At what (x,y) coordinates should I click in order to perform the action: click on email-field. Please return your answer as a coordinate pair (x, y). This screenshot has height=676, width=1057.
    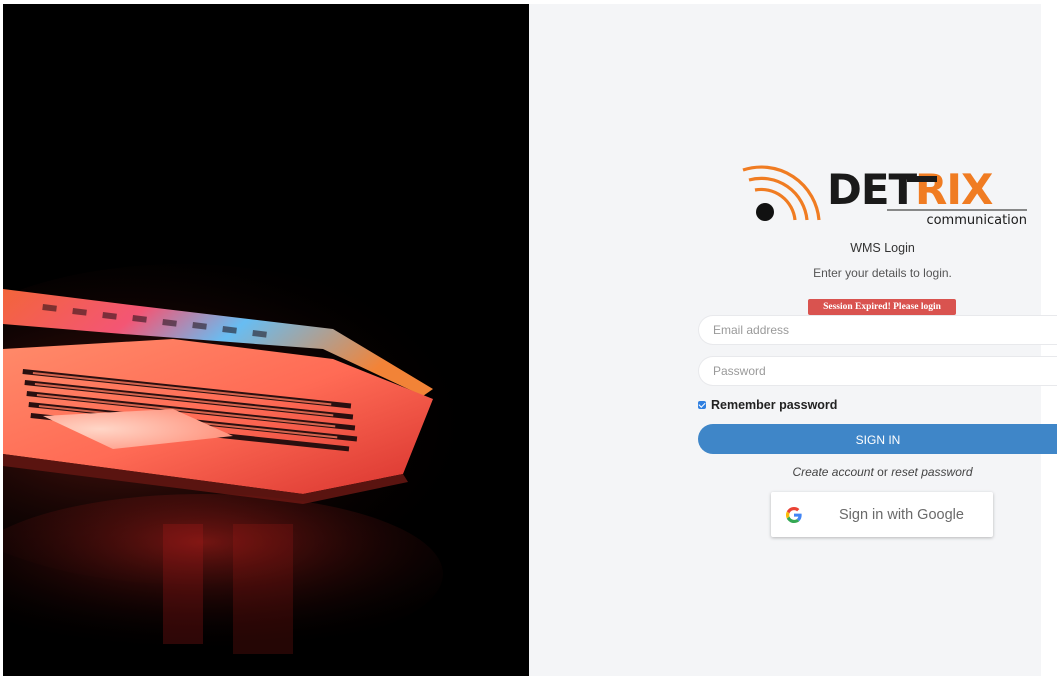
    Looking at the image, I should click on (877, 330).